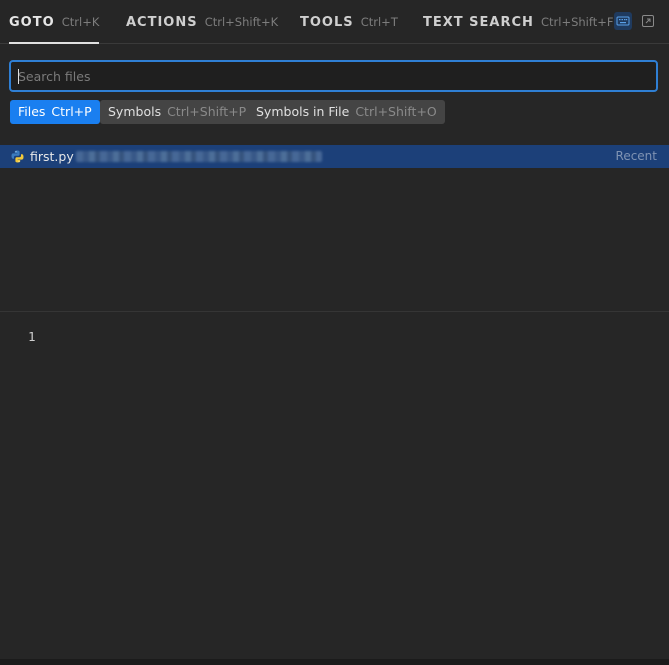 The width and height of the screenshot is (669, 665). I want to click on filter-symbols-in-file-shortcut: Ctrl+Shift+O, so click(396, 111).